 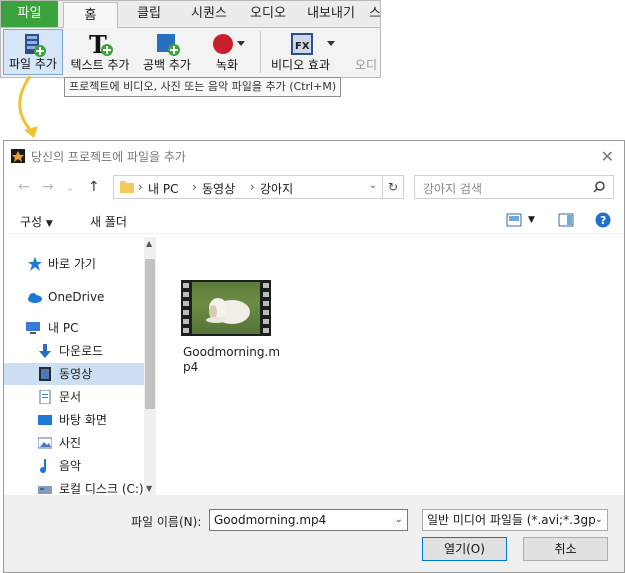 I want to click on record-button: 녹화, so click(x=227, y=52).